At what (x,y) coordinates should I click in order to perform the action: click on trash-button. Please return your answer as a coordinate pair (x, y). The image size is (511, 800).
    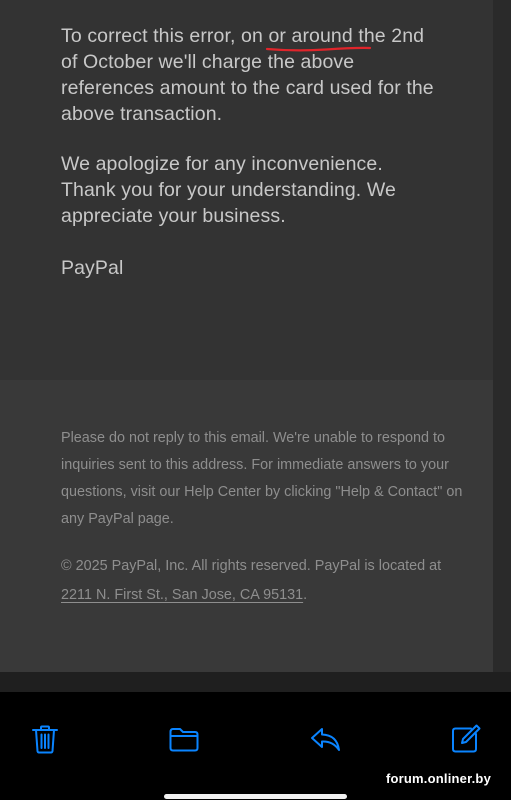
    Looking at the image, I should click on (45, 739).